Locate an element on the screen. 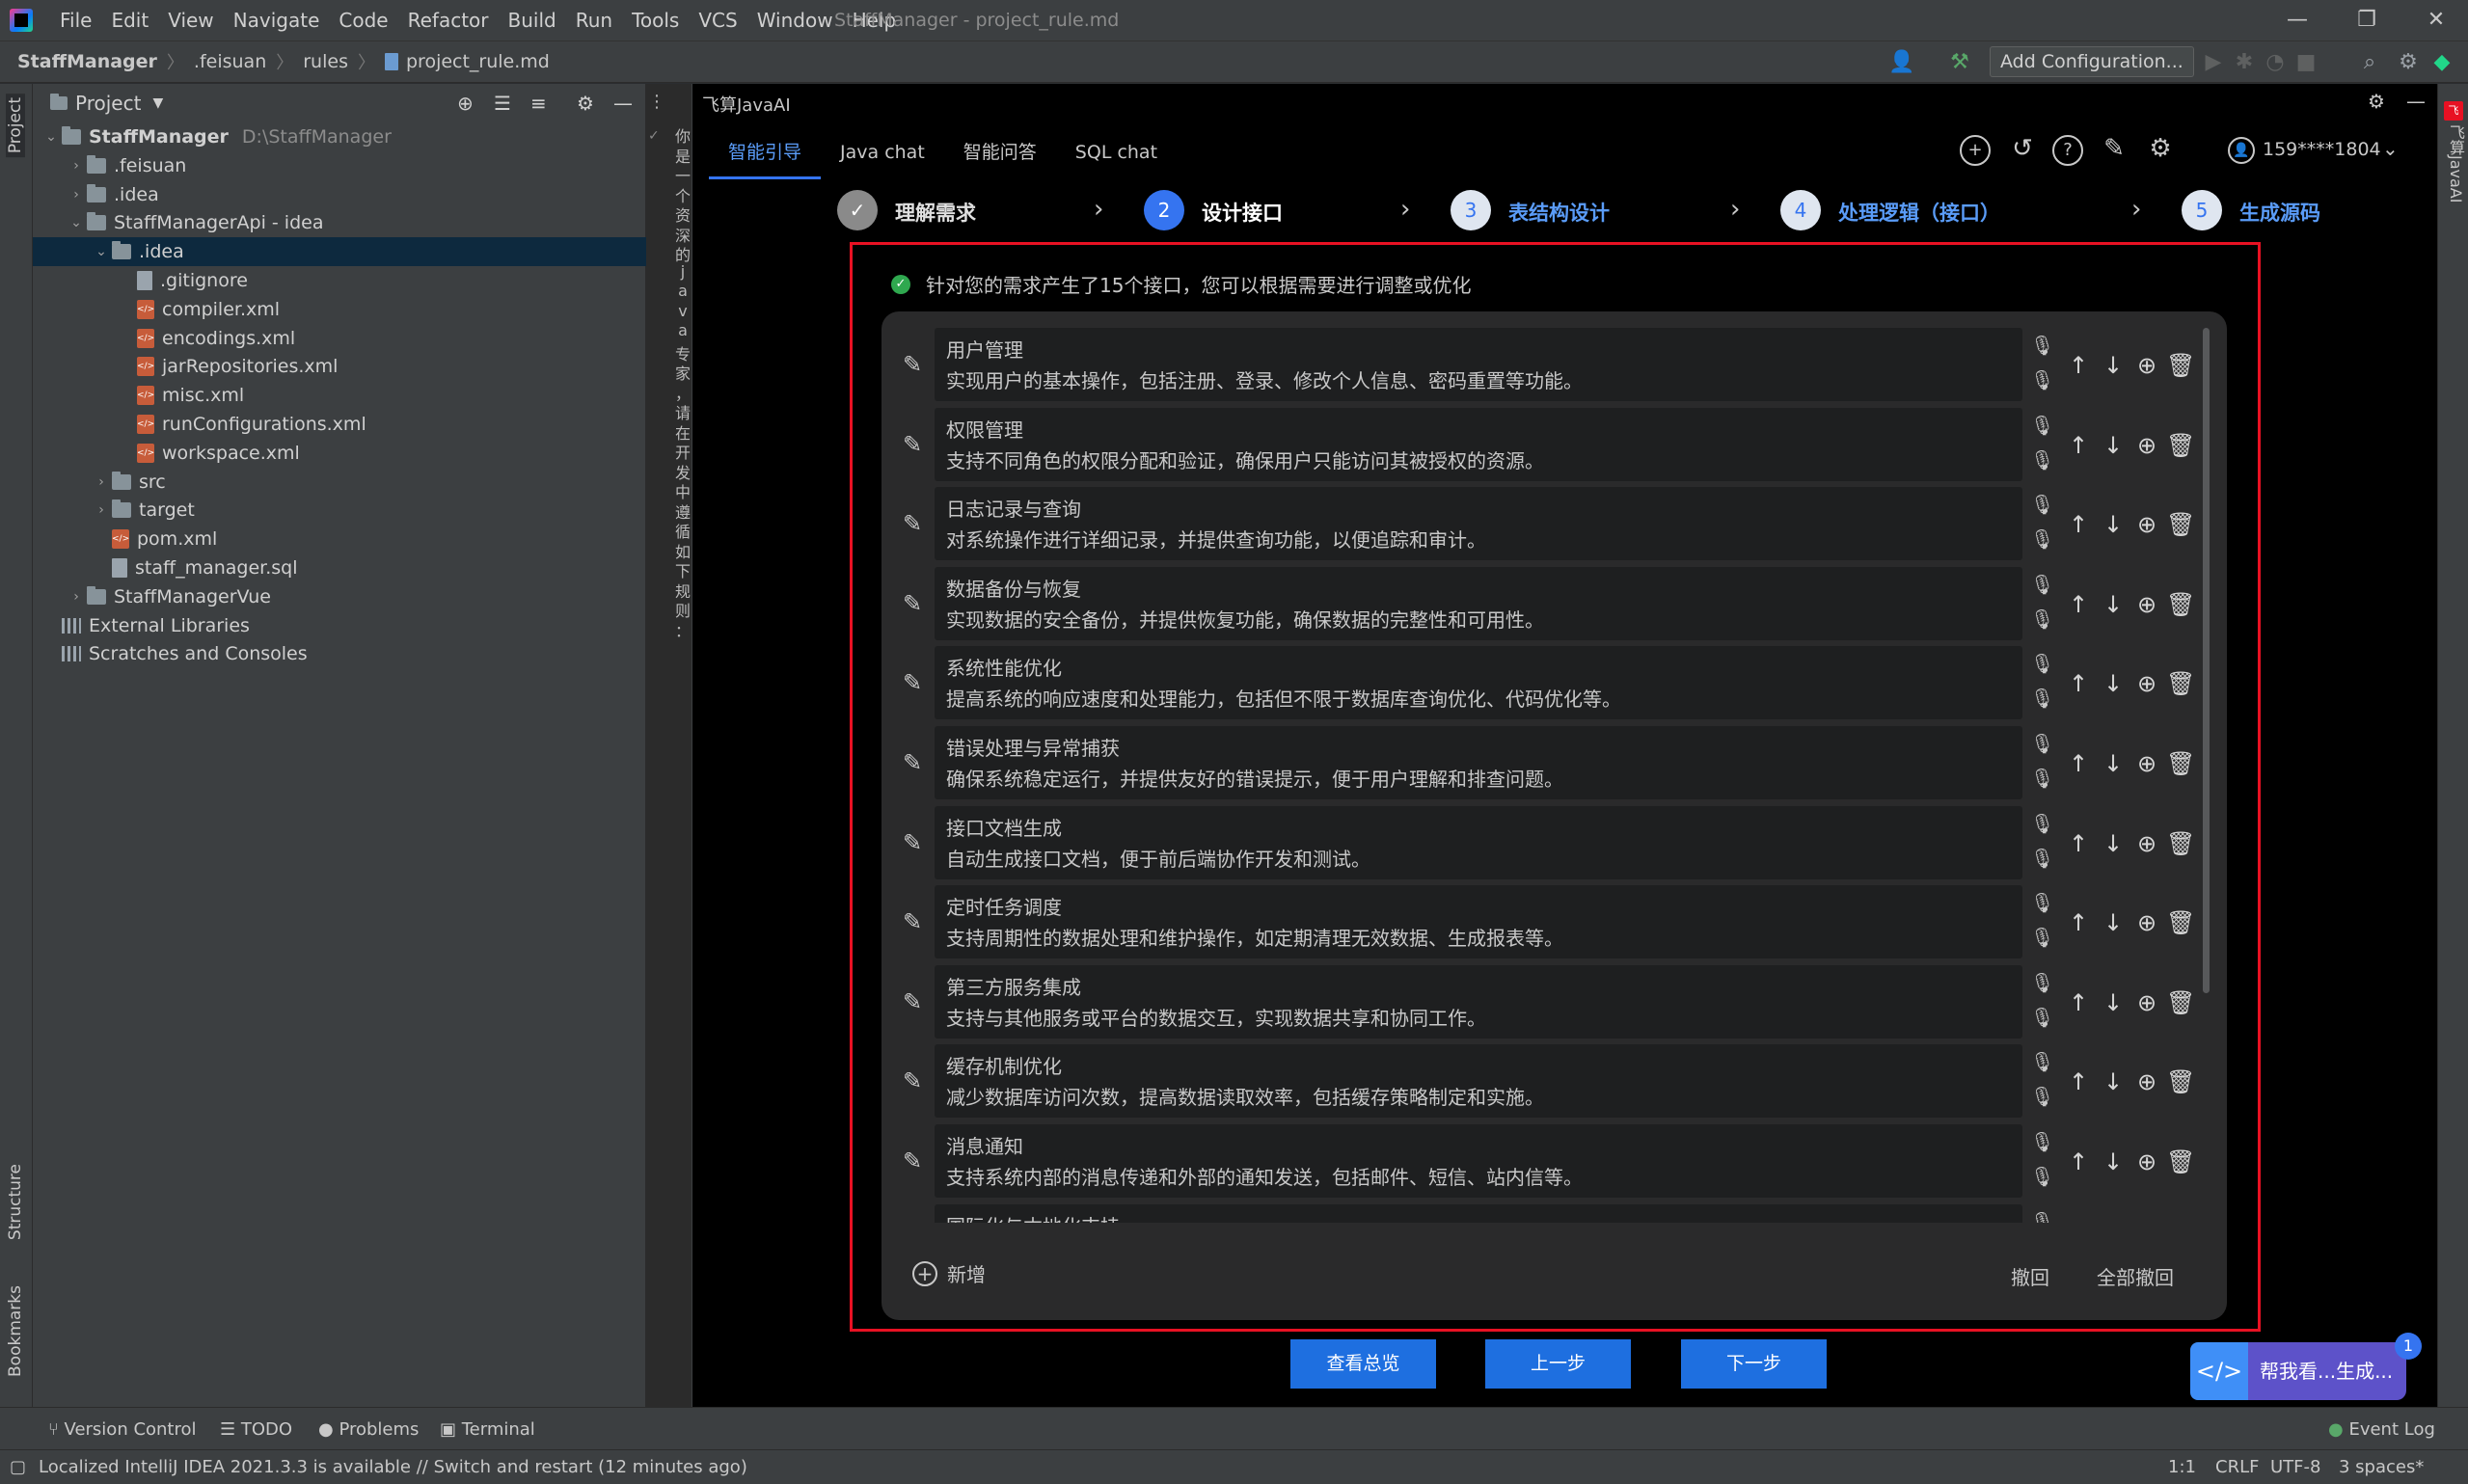  new-chat-icon: + is located at coordinates (1975, 150).